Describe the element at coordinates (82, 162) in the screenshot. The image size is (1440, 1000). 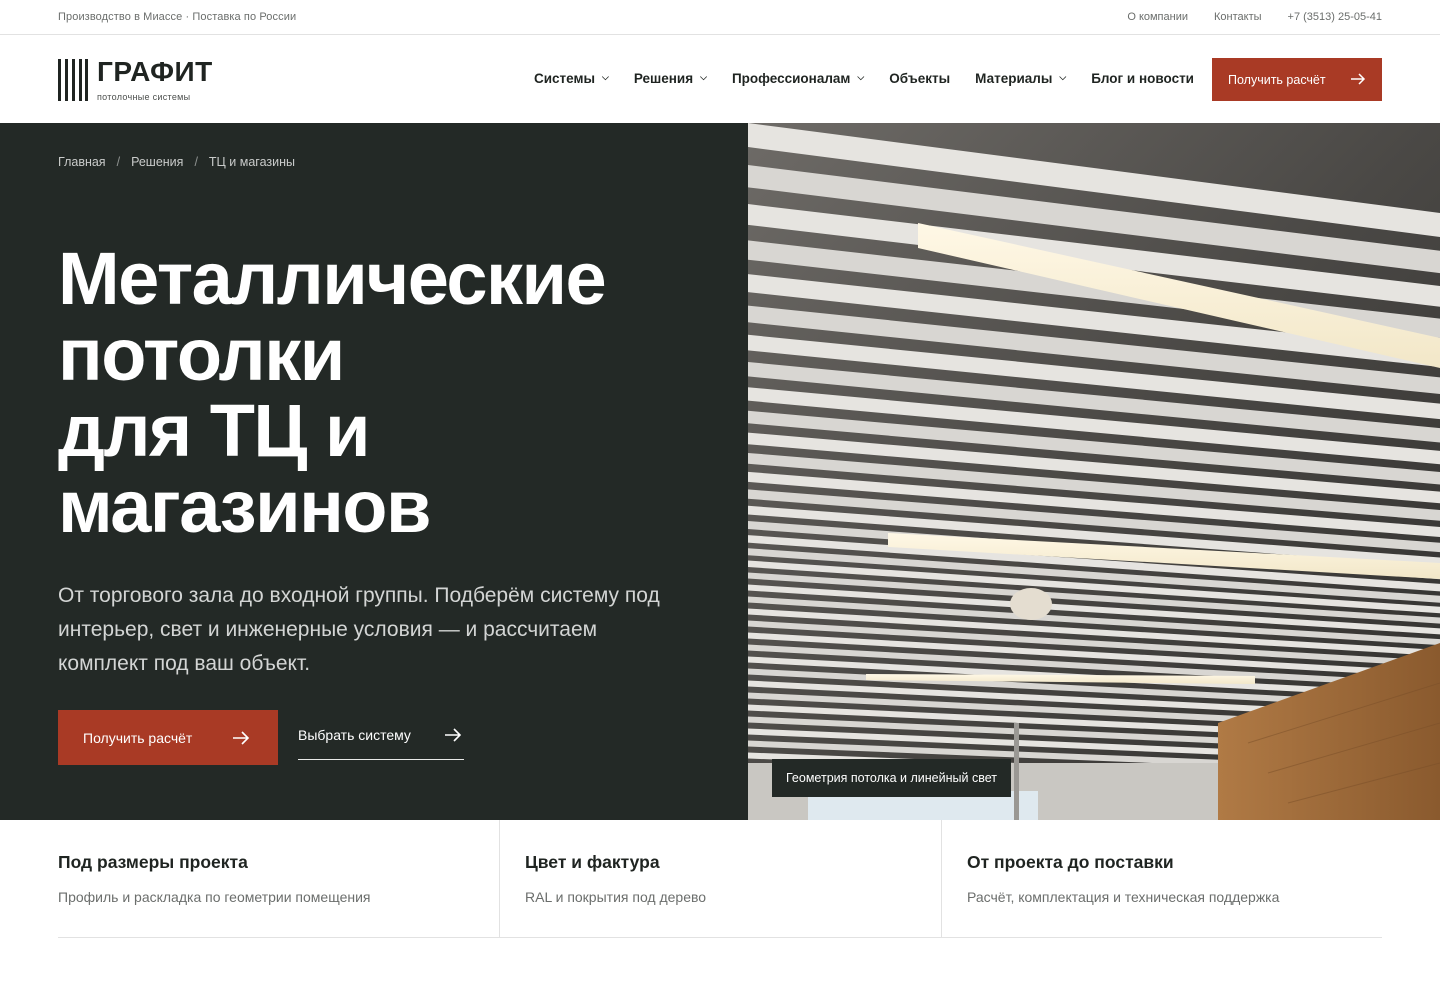
I see `breadcrumb-home: Главная` at that location.